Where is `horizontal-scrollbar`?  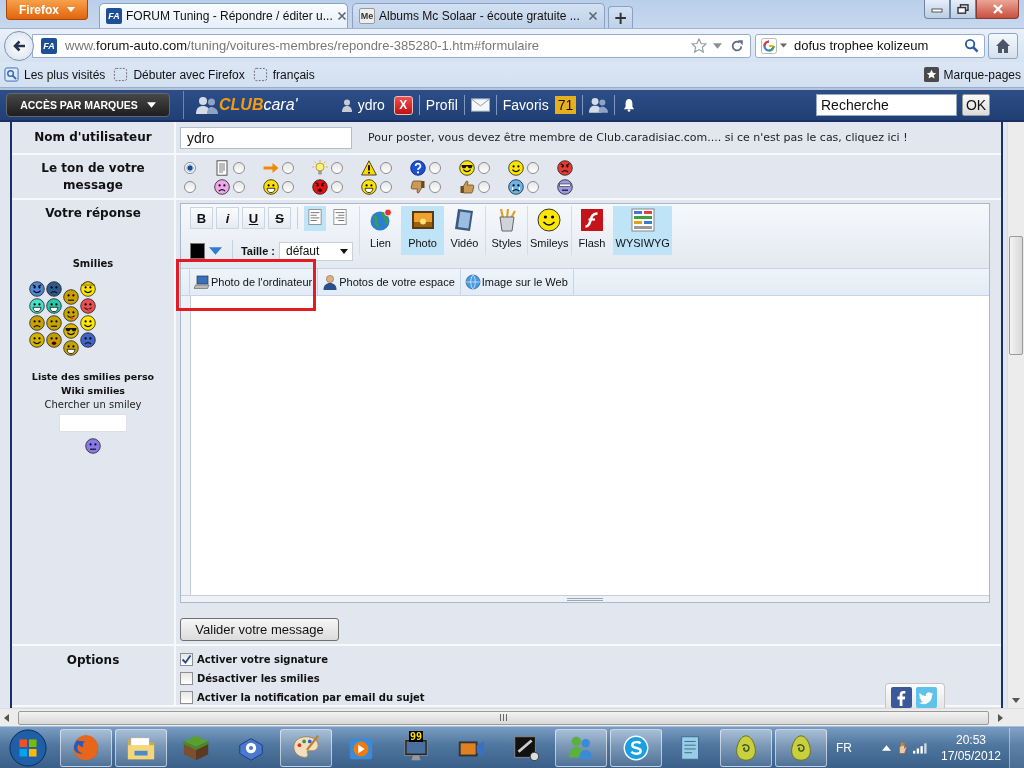 horizontal-scrollbar is located at coordinates (512, 717).